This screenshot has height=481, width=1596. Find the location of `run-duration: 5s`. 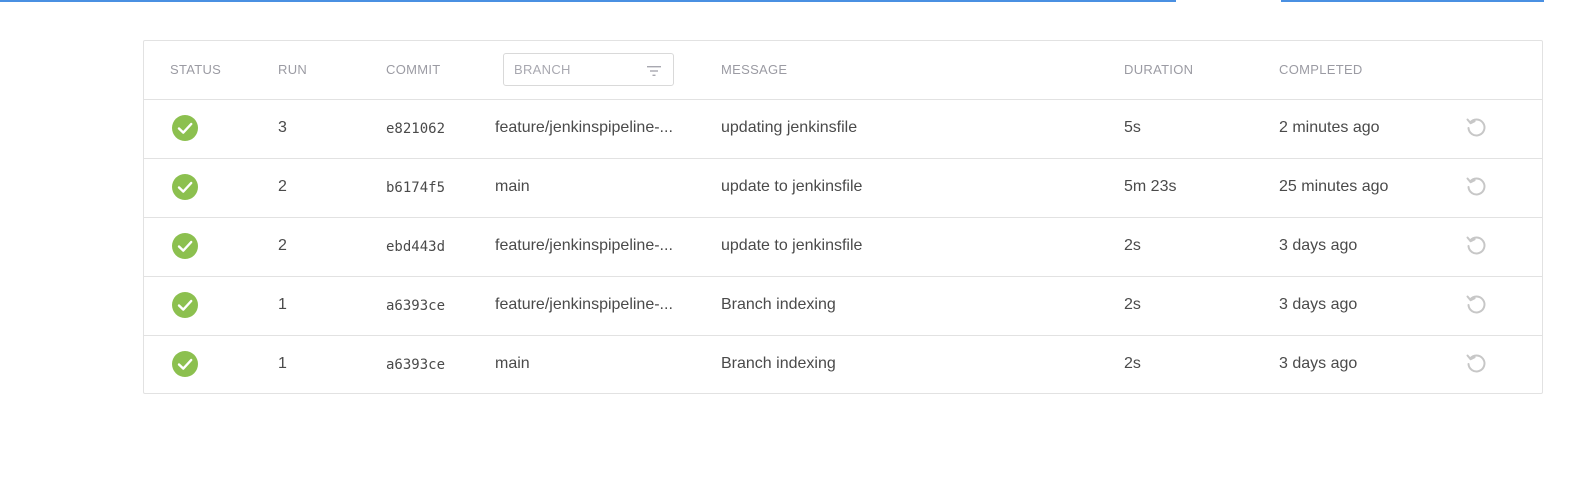

run-duration: 5s is located at coordinates (1132, 127).